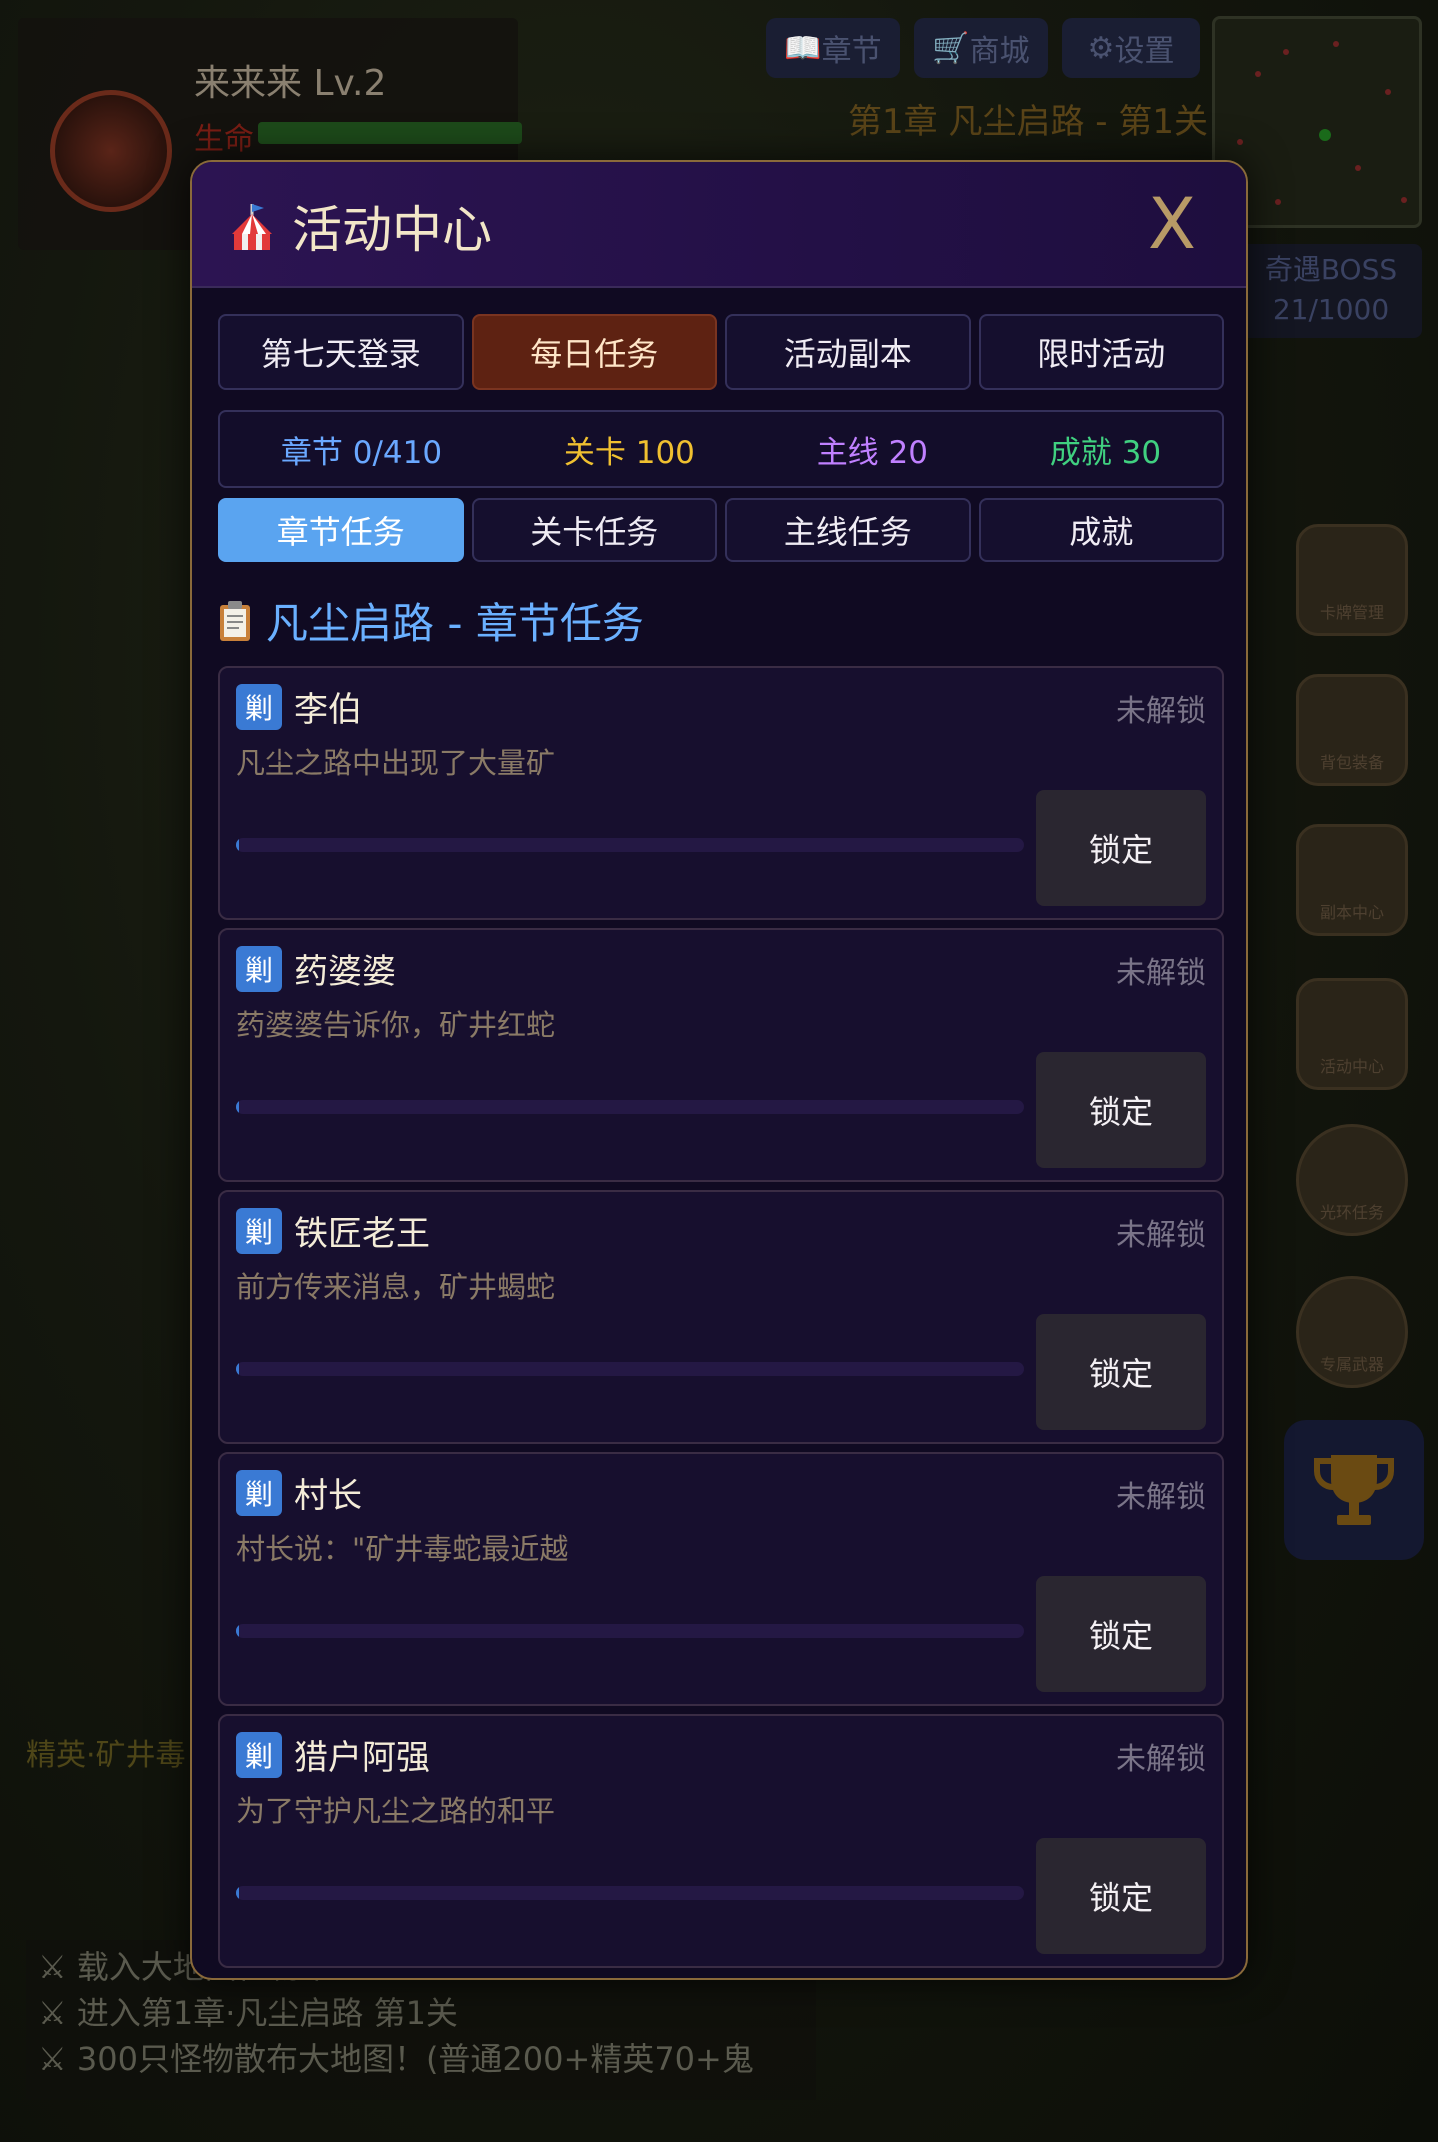 This screenshot has width=1438, height=2142. Describe the element at coordinates (999, 51) in the screenshot. I see `shop-button-label: 商城` at that location.